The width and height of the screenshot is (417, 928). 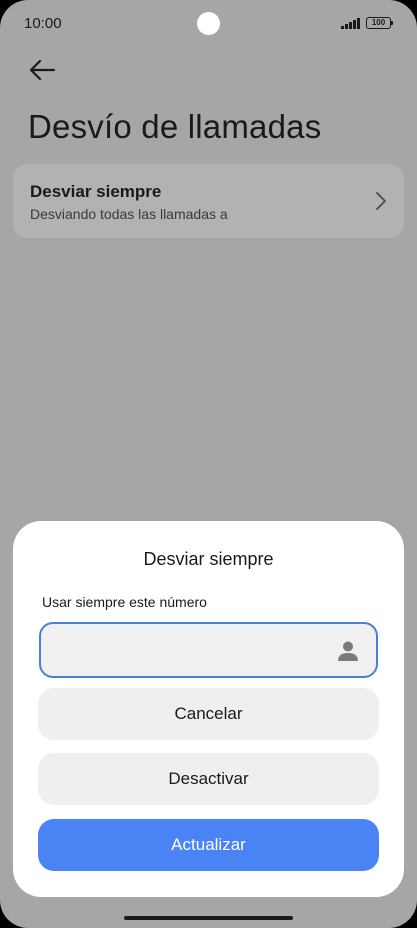 What do you see at coordinates (208, 845) in the screenshot?
I see `update-button: Actualizar` at bounding box center [208, 845].